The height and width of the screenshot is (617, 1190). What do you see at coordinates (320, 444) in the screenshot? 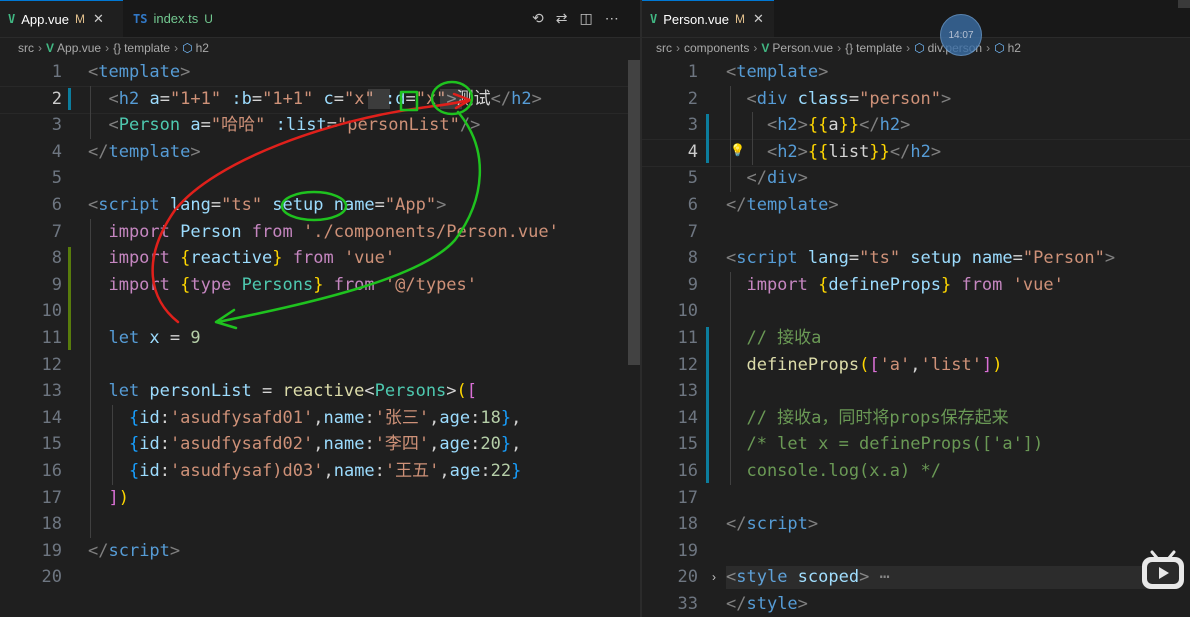
I see `code-line: 15 {id:'asudfysafd02',name:'李四',age:20},` at bounding box center [320, 444].